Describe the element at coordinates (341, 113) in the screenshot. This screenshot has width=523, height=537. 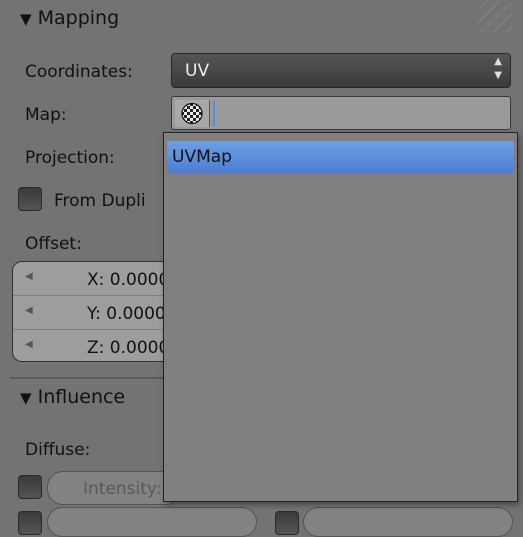
I see `map-search-field` at that location.